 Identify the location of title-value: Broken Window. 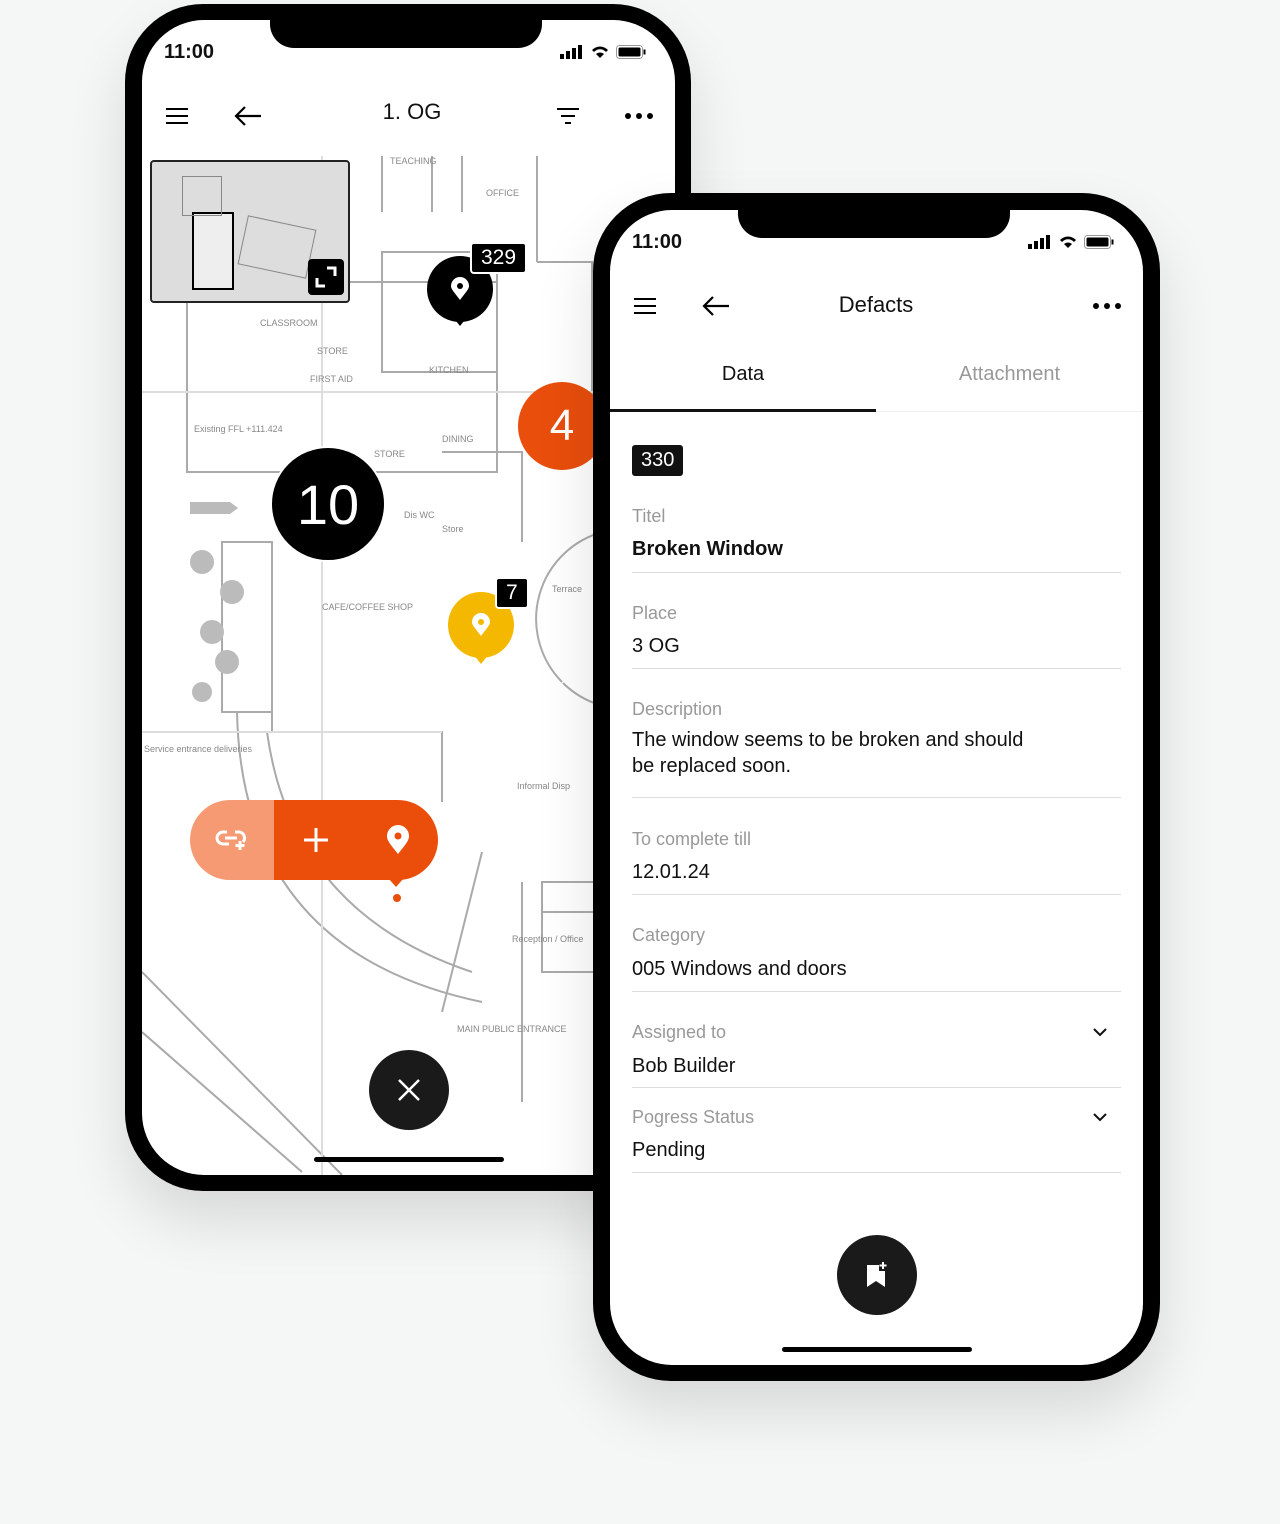
(707, 549).